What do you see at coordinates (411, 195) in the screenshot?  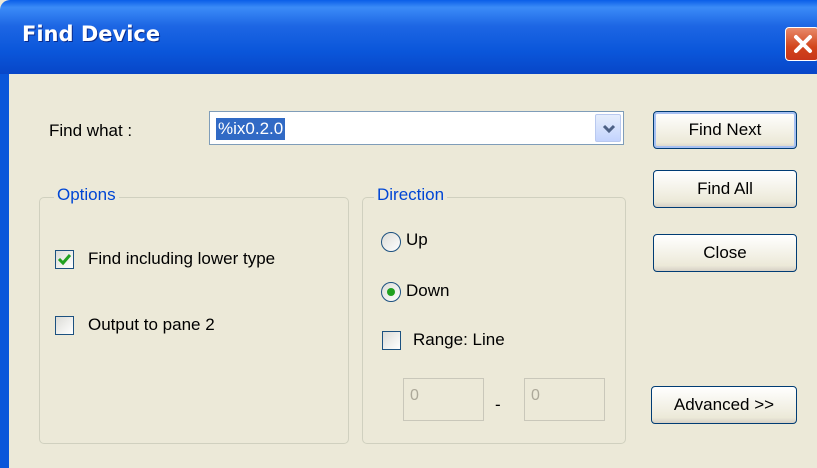 I see `direction-legend: Direction` at bounding box center [411, 195].